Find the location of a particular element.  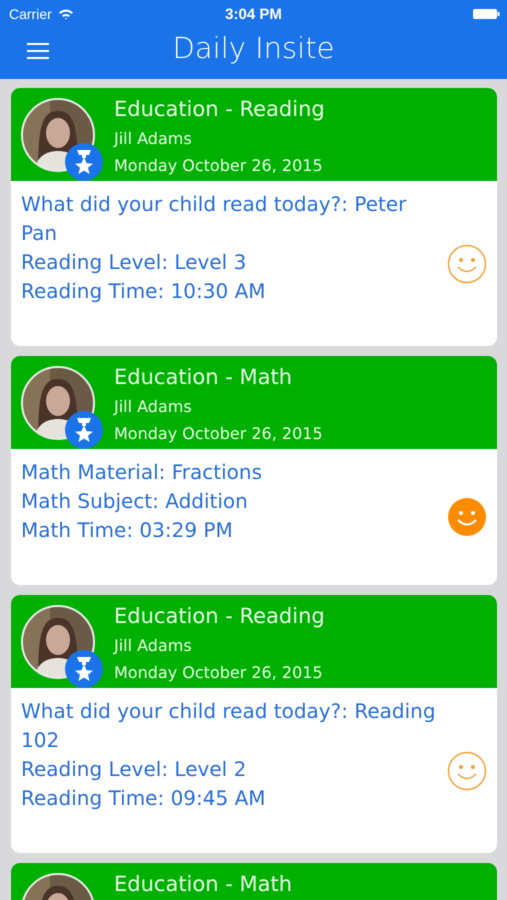

entry-detail: Reading Level: Level 3 is located at coordinates (134, 262).